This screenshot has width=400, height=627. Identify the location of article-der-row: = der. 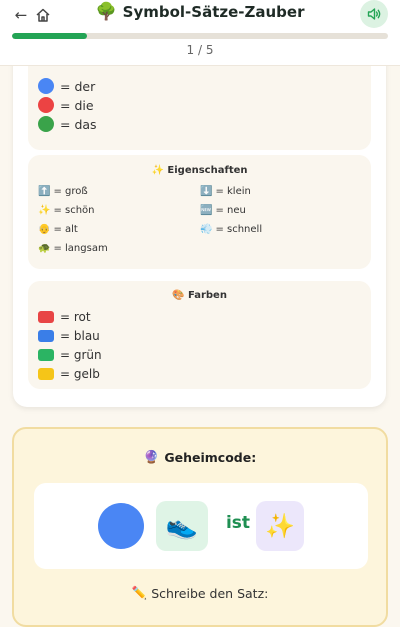
(66, 86).